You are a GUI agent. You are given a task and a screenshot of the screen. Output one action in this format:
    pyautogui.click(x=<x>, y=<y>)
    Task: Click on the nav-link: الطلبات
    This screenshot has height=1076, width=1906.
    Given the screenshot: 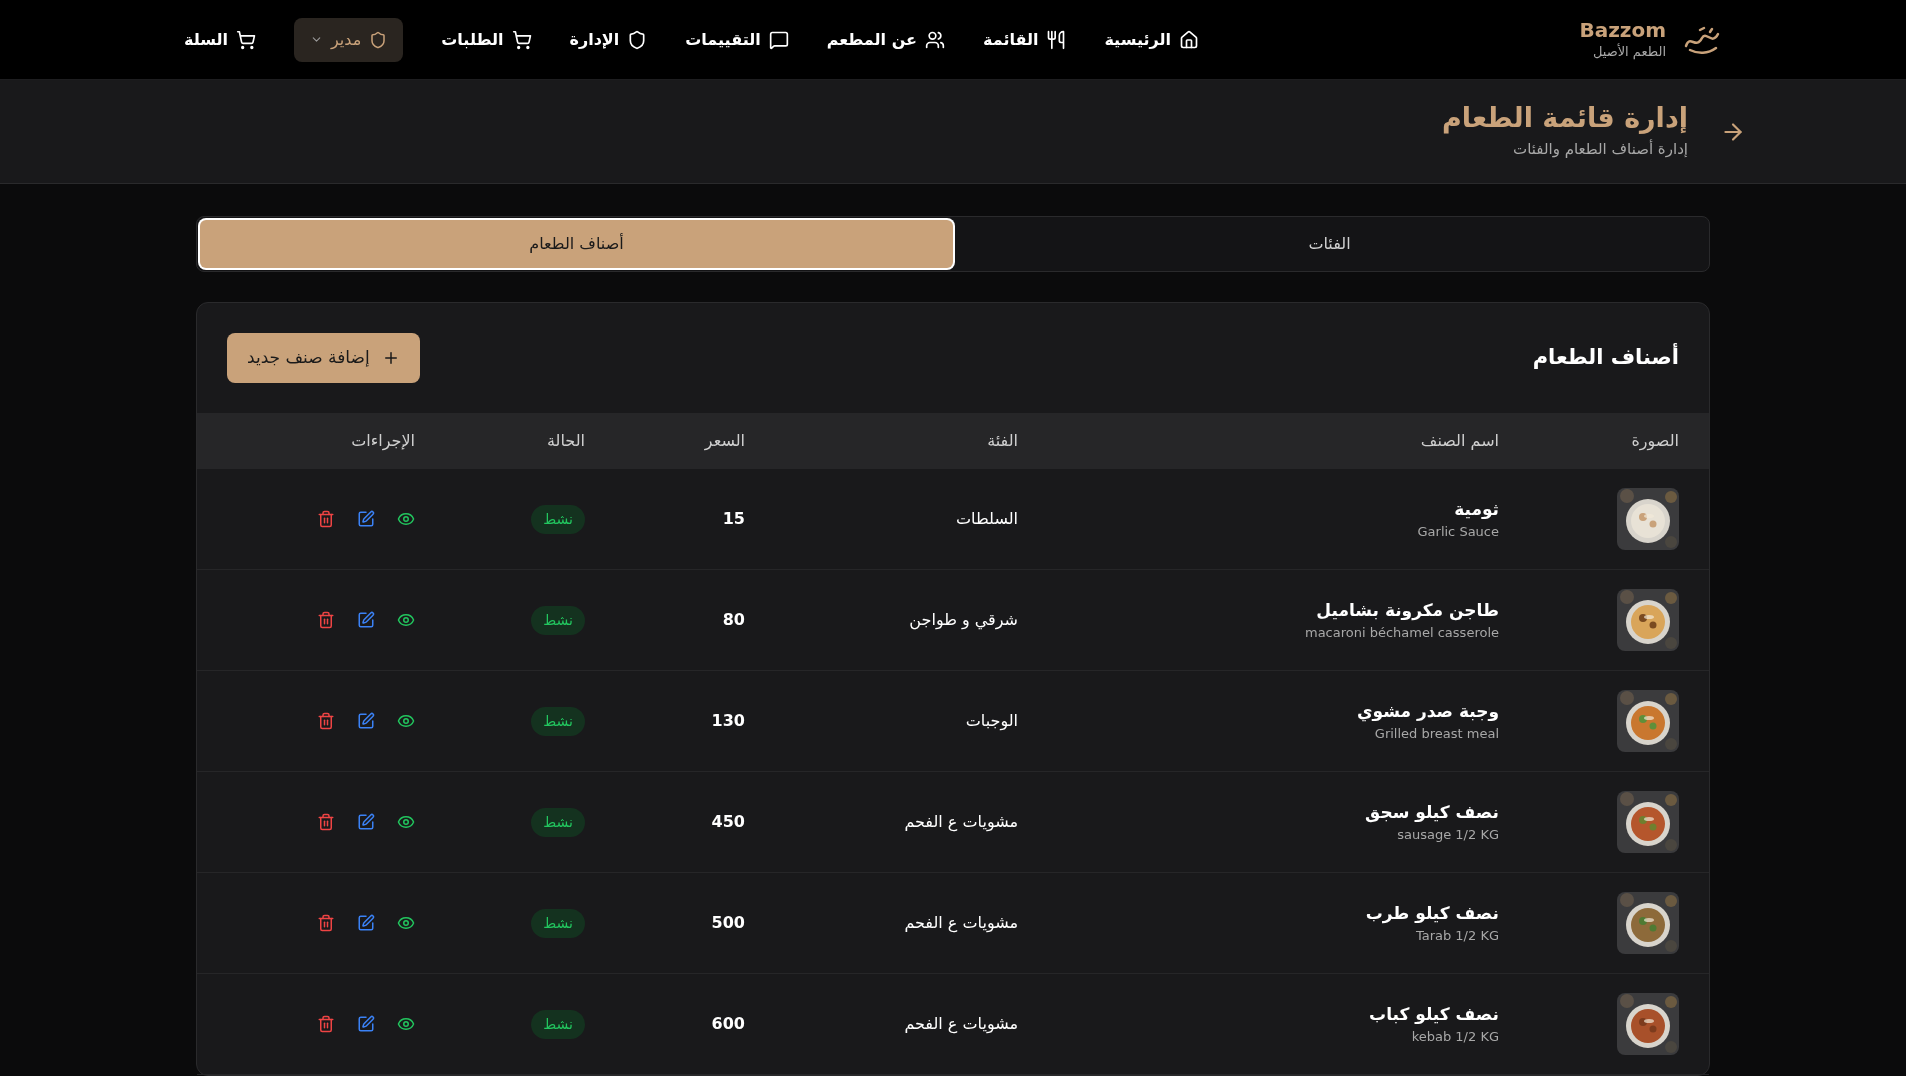 What is the action you would take?
    pyautogui.click(x=486, y=39)
    